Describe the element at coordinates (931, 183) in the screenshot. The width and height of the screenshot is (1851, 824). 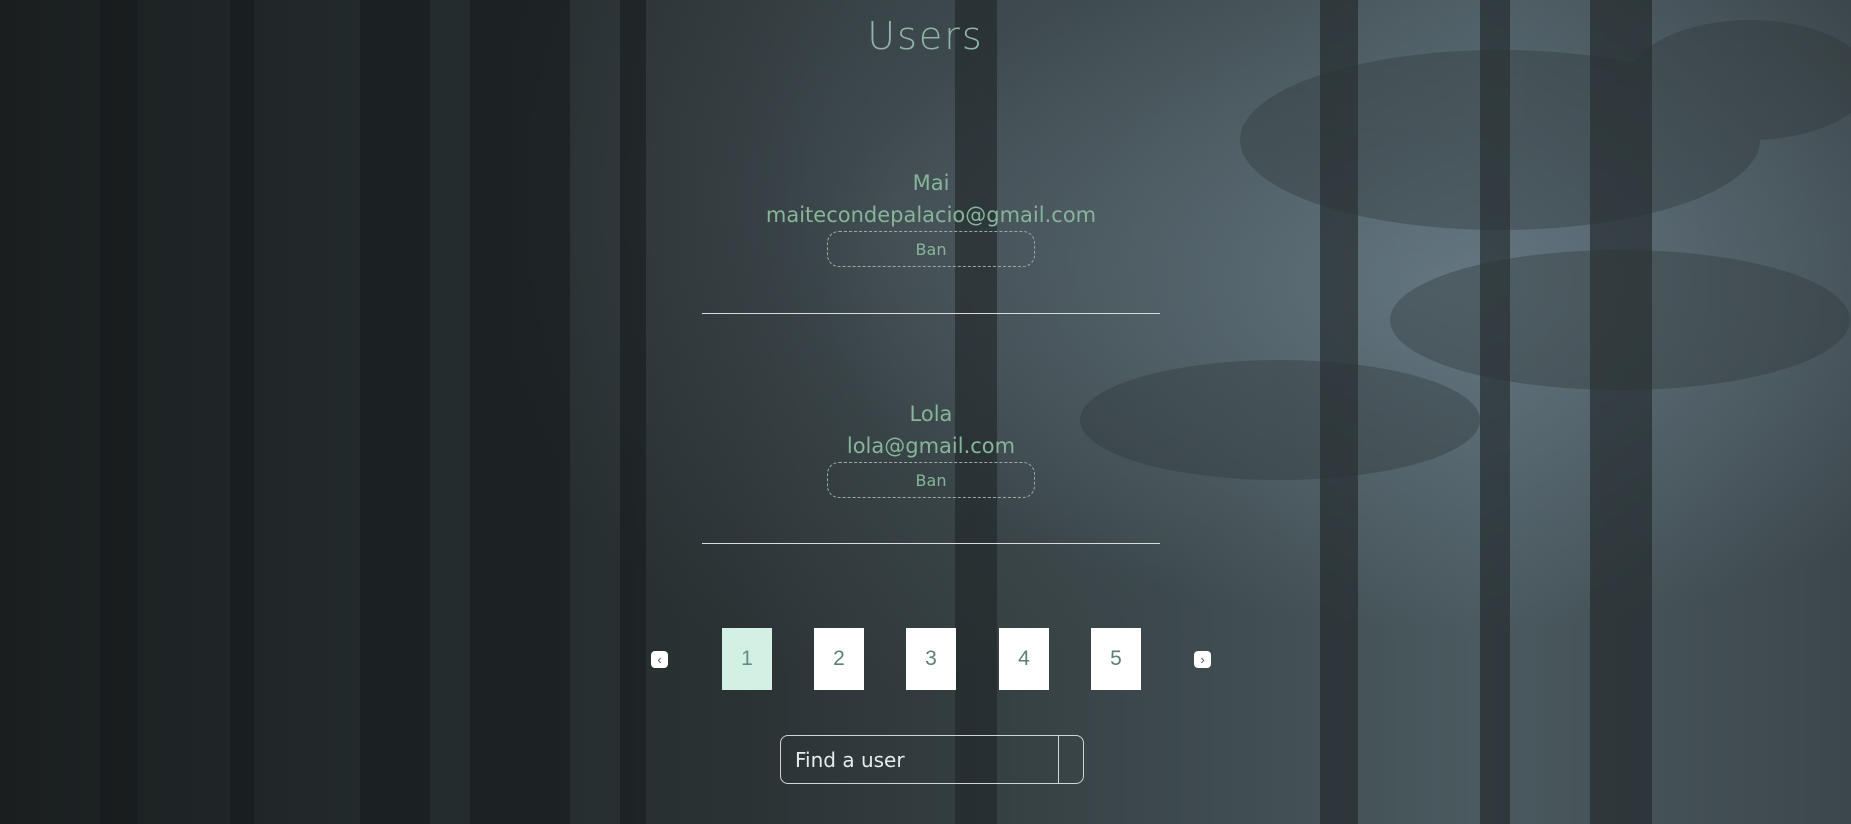
I see `user-name: Mai` at that location.